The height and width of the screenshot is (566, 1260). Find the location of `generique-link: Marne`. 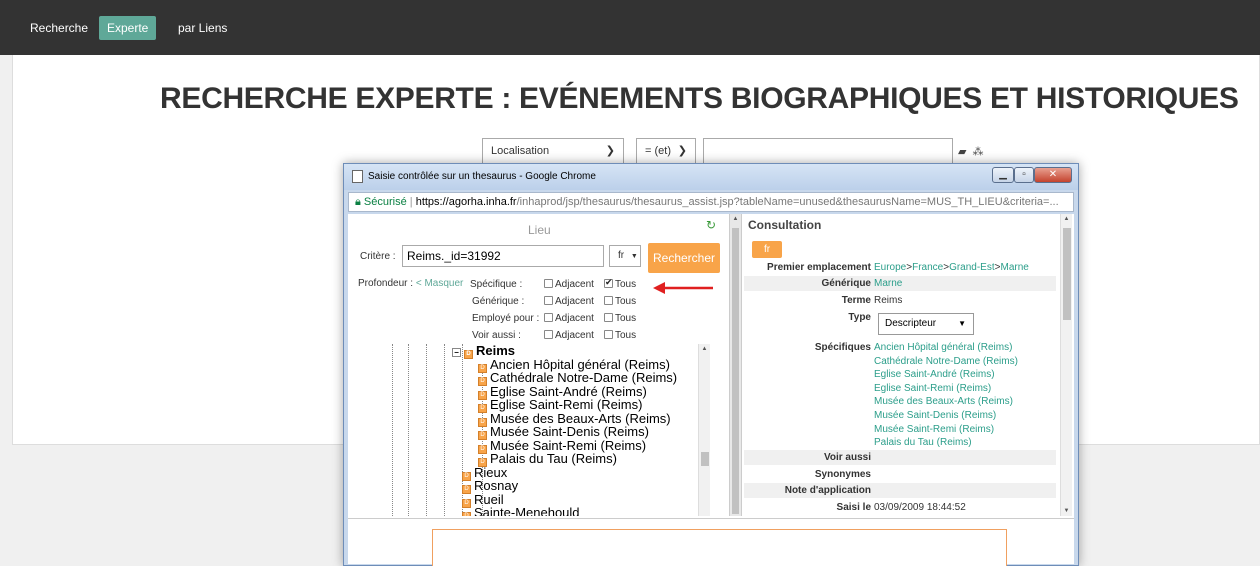

generique-link: Marne is located at coordinates (888, 283).